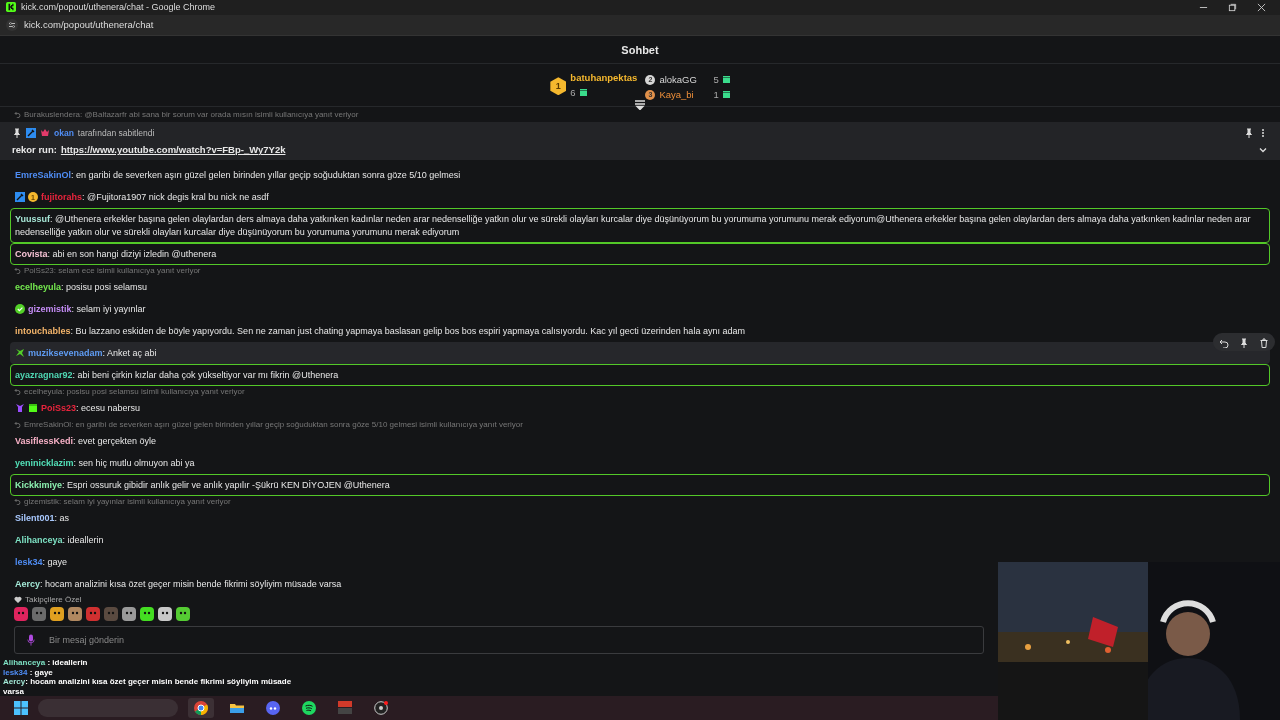  Describe the element at coordinates (42, 562) in the screenshot. I see `chat-message: lesk34: gaye` at that location.